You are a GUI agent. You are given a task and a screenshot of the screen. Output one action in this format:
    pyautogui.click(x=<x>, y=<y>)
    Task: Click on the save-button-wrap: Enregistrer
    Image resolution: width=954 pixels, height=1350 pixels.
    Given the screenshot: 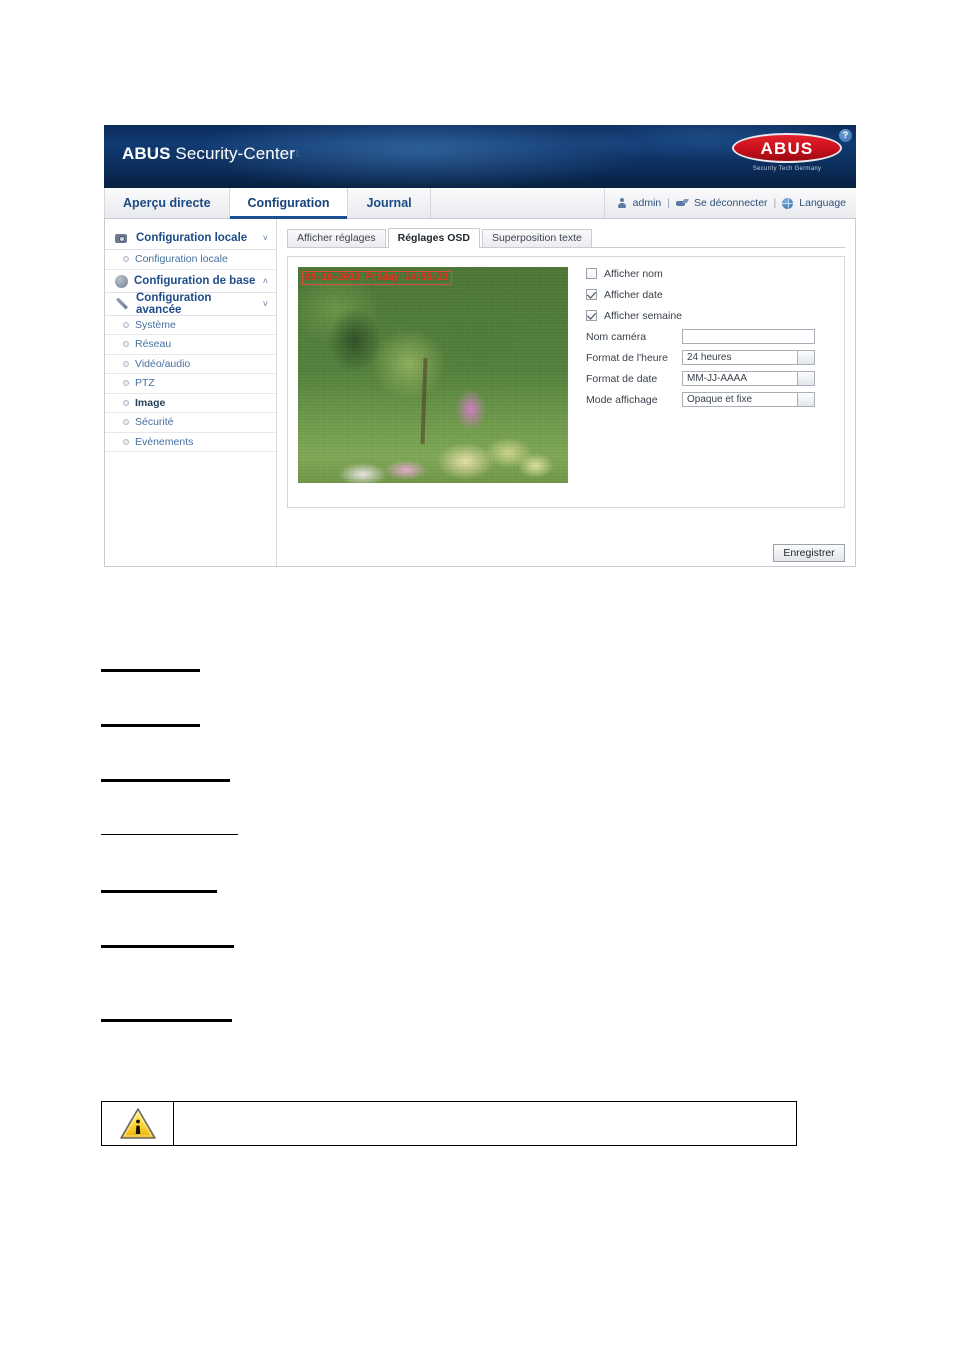 What is the action you would take?
    pyautogui.click(x=809, y=553)
    